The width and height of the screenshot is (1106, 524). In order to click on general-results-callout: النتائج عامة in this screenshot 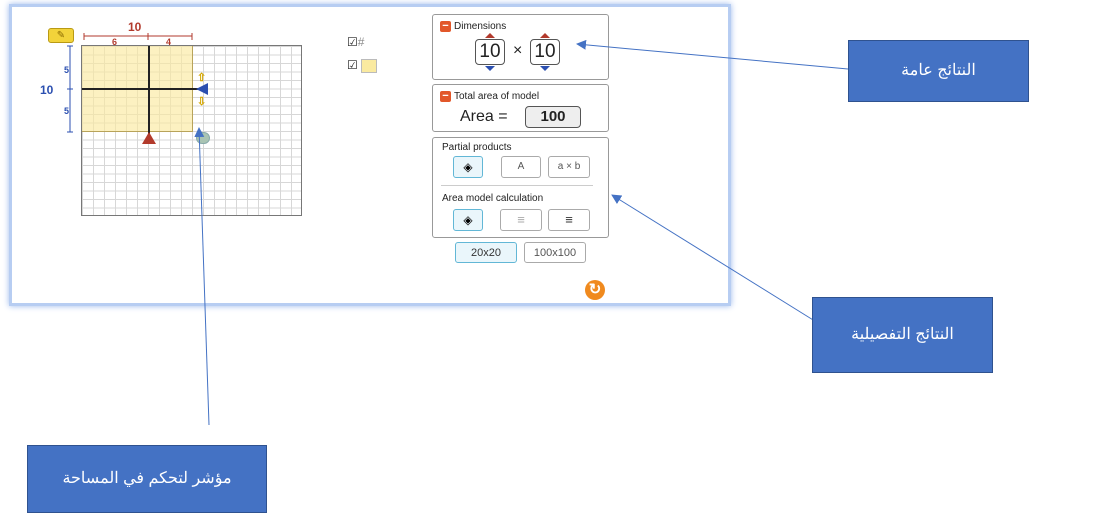, I will do `click(938, 71)`.